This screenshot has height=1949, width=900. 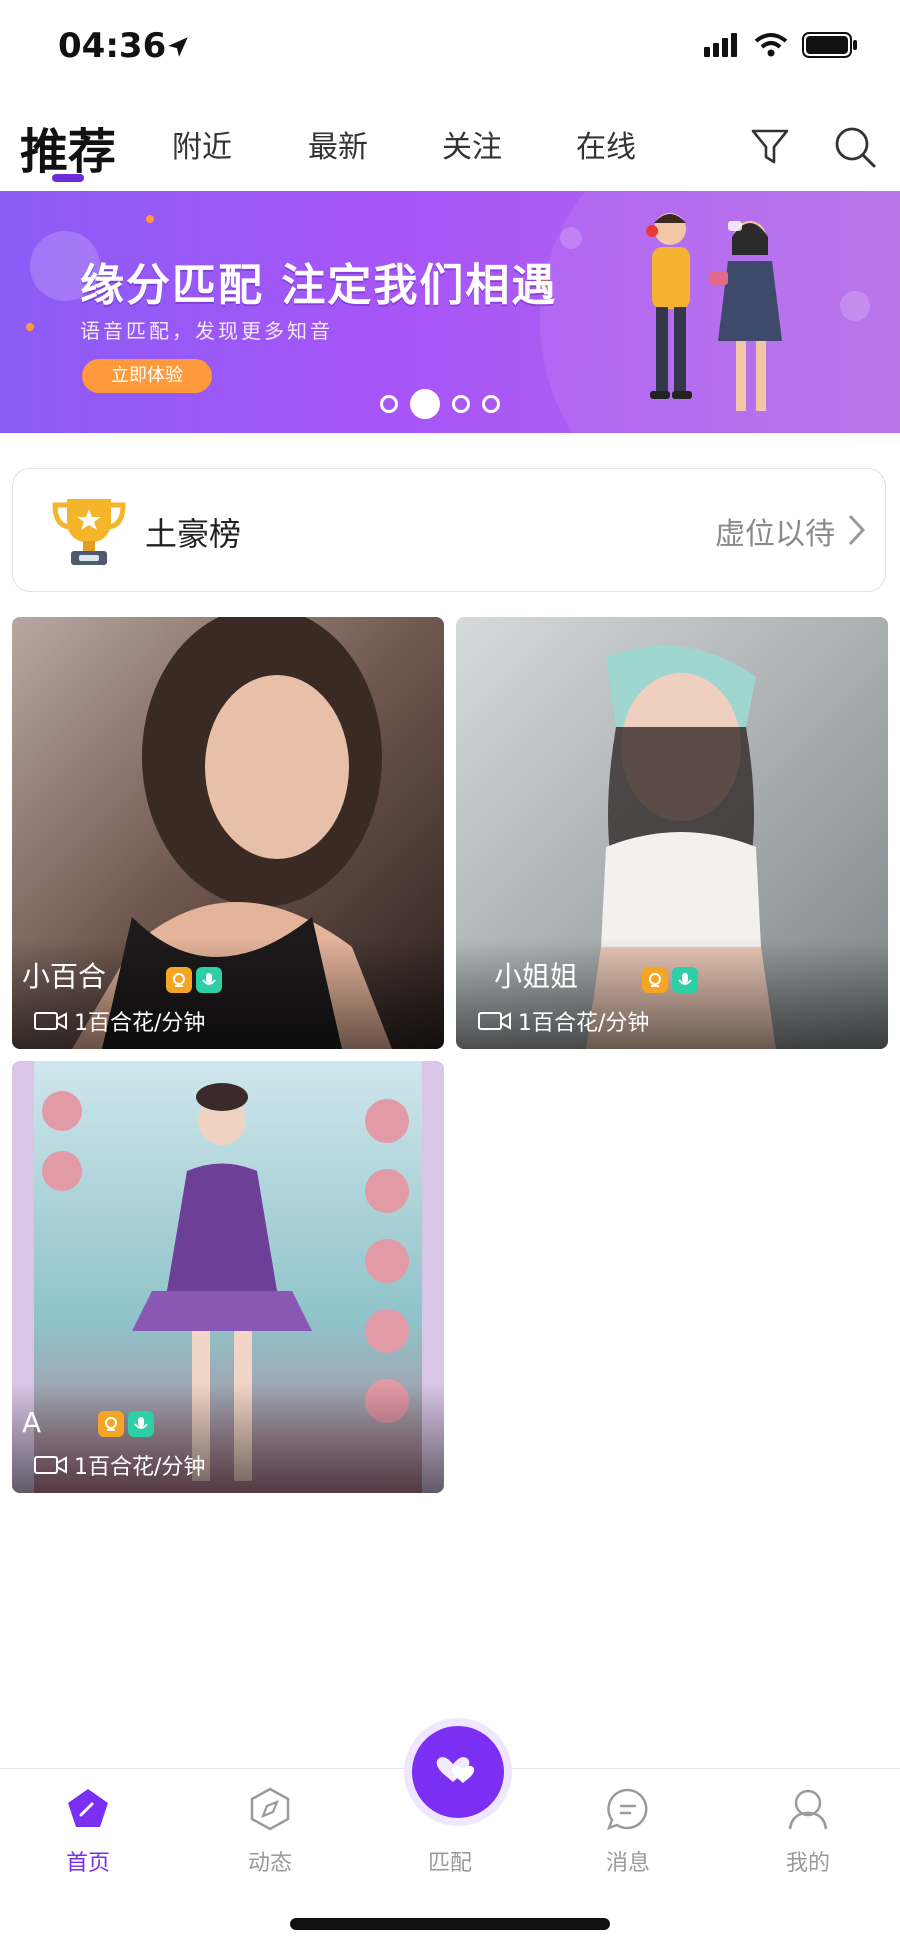 I want to click on status-bar: 04:36, so click(x=450, y=48).